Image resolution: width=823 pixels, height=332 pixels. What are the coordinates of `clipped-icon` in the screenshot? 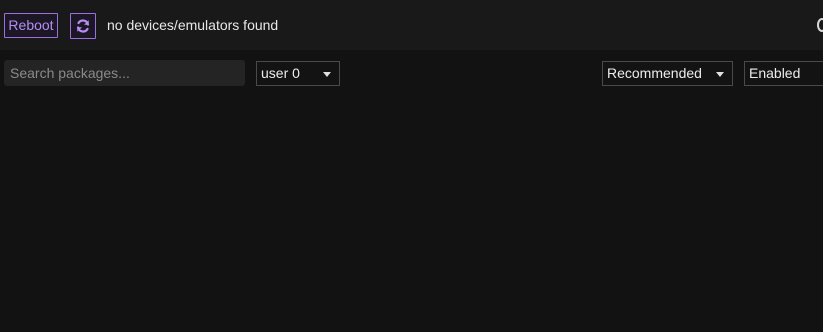 It's located at (820, 25).